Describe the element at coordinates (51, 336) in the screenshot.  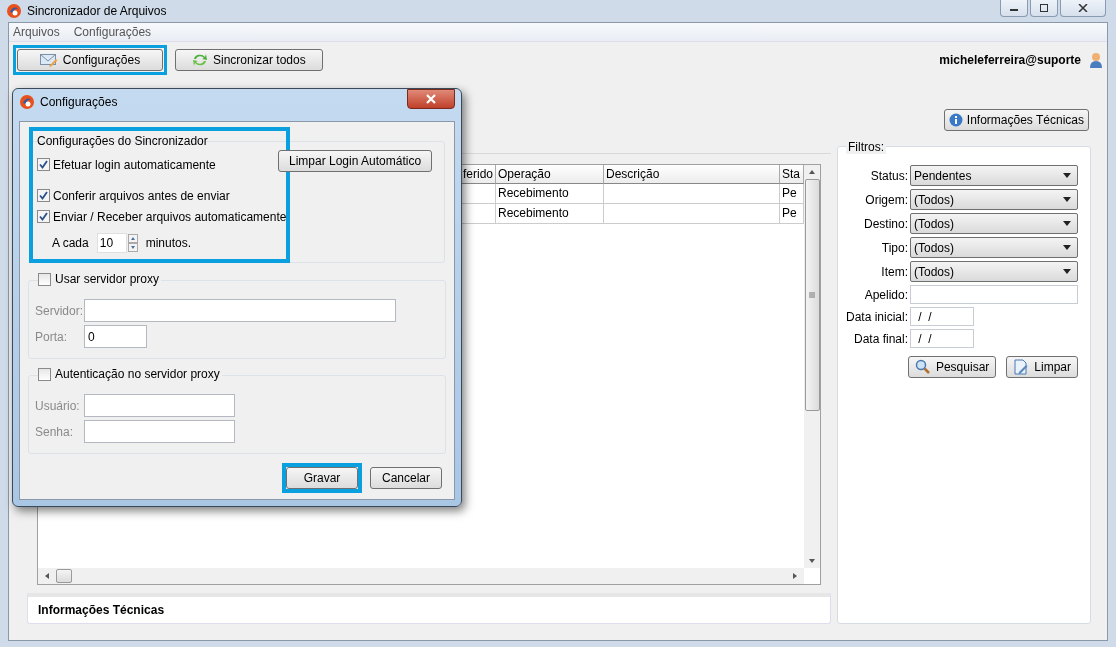
I see `field-label: Porta:` at that location.